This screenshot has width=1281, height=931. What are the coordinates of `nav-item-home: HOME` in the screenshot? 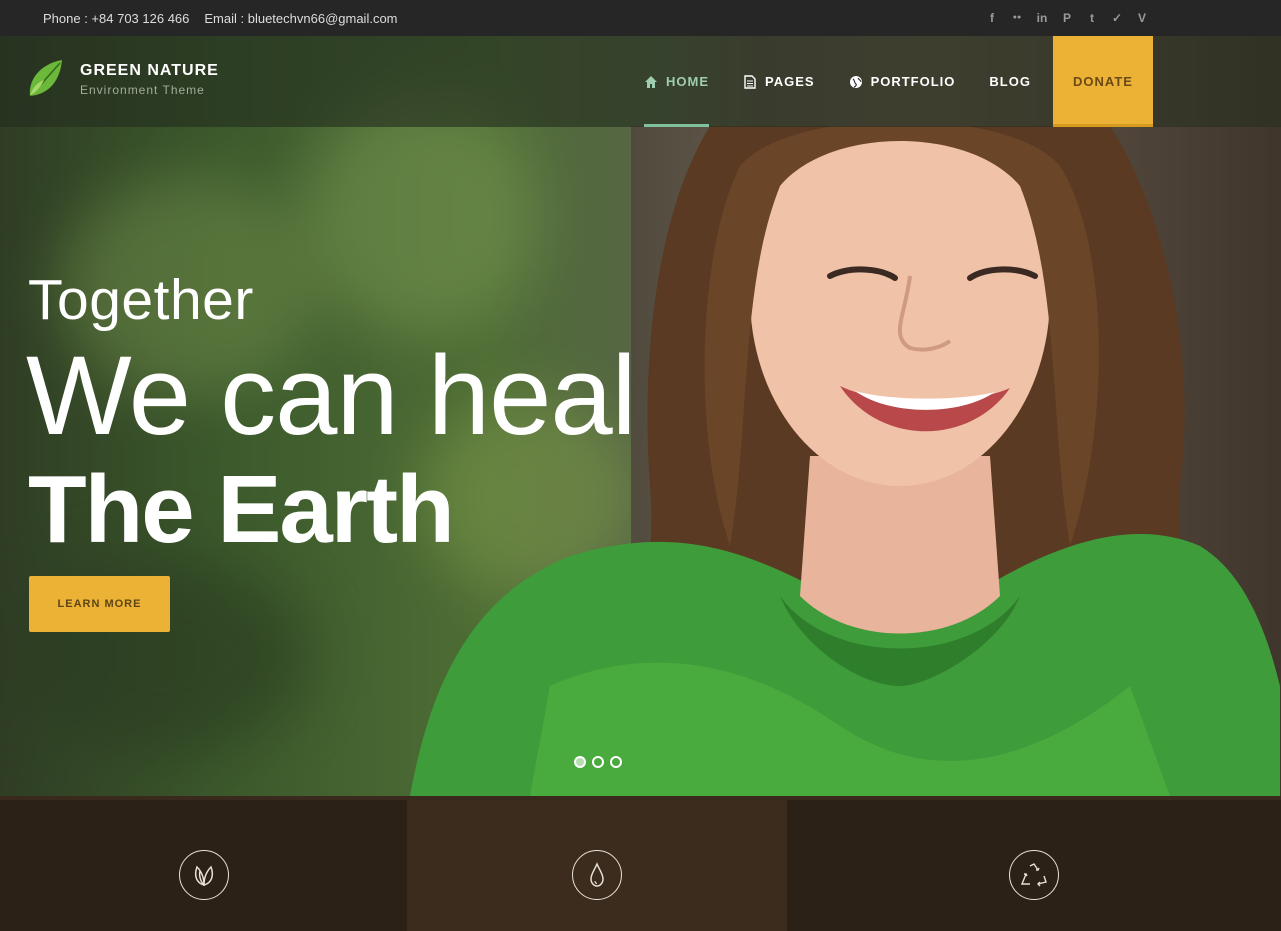 It's located at (676, 81).